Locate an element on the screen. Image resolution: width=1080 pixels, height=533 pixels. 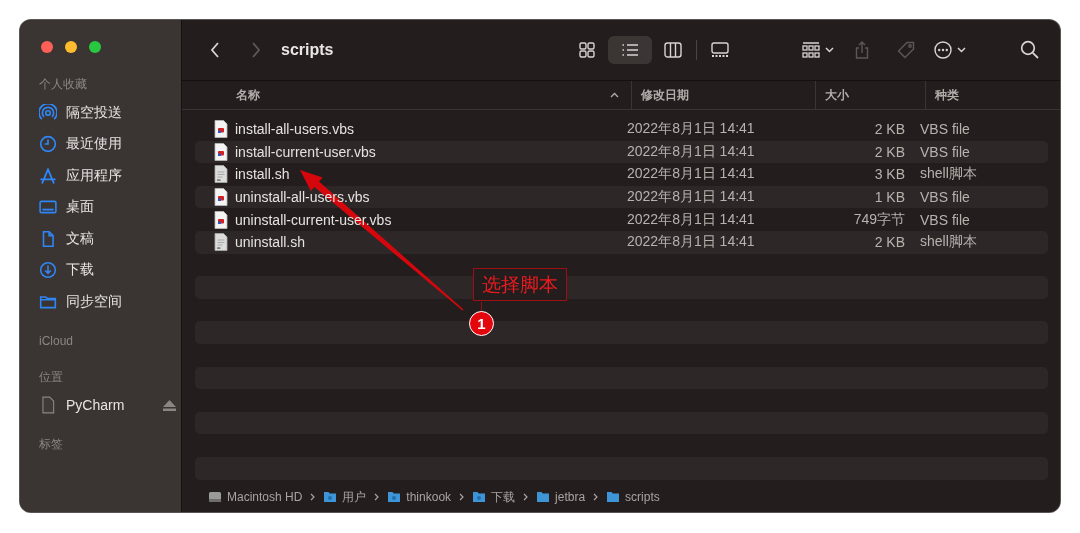
sidebar-section-title: iCloud is located at coordinates (56, 341).